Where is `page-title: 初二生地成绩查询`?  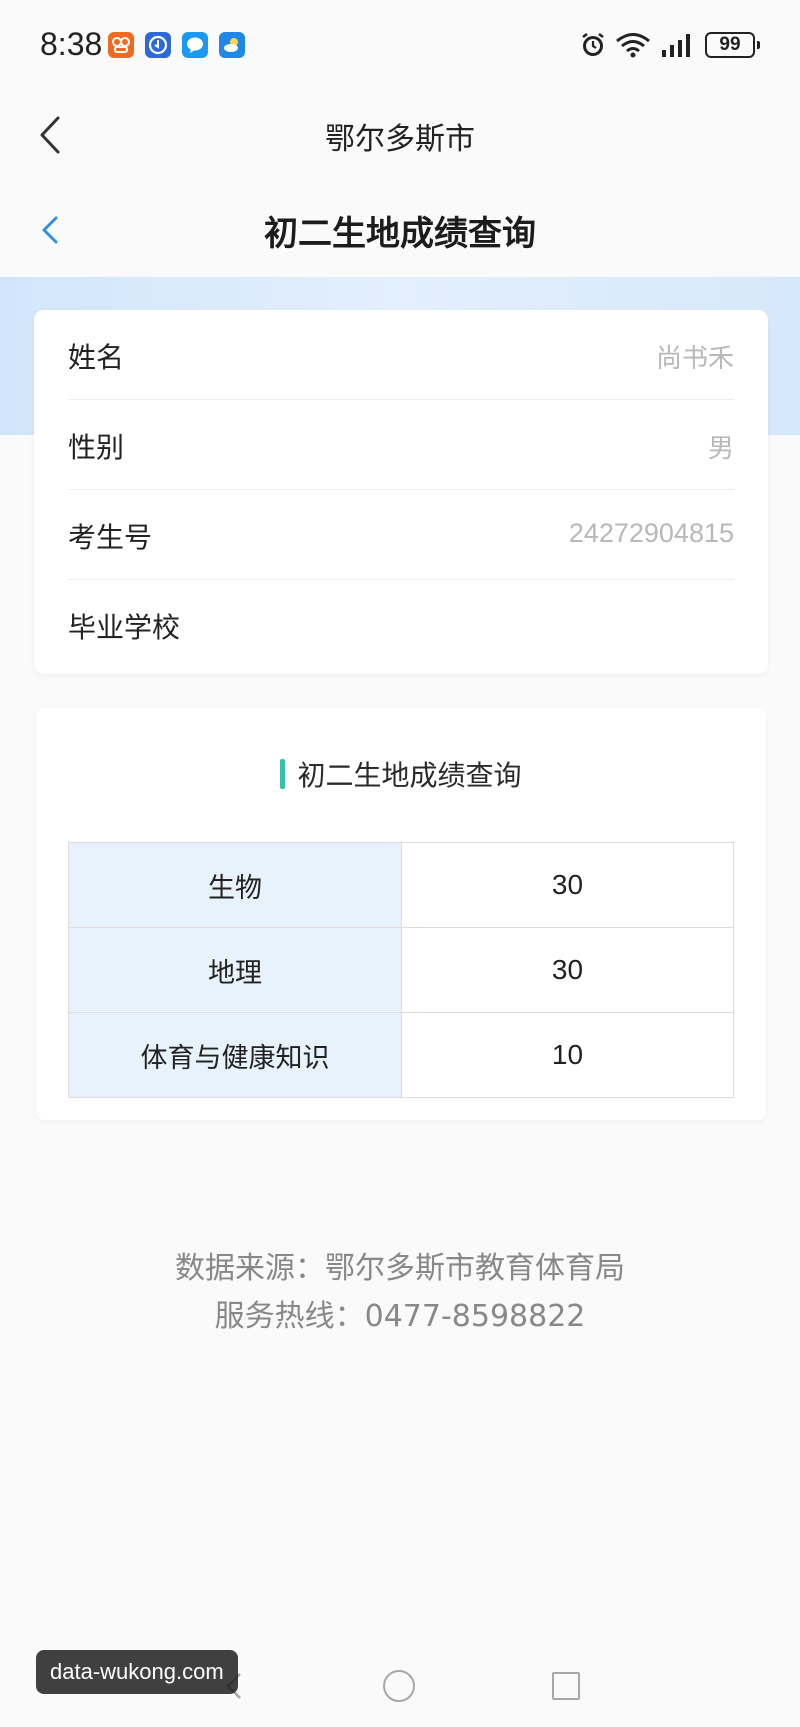 page-title: 初二生地成绩查询 is located at coordinates (400, 234).